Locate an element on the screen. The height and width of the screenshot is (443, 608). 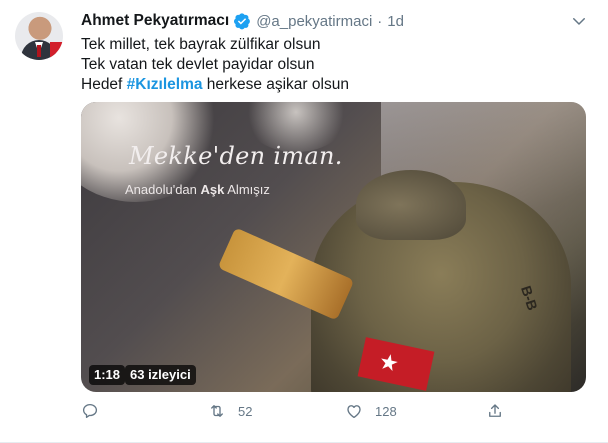
tweet-line-1: Tek millet, tek bayrak zülfikar olsun is located at coordinates (201, 44).